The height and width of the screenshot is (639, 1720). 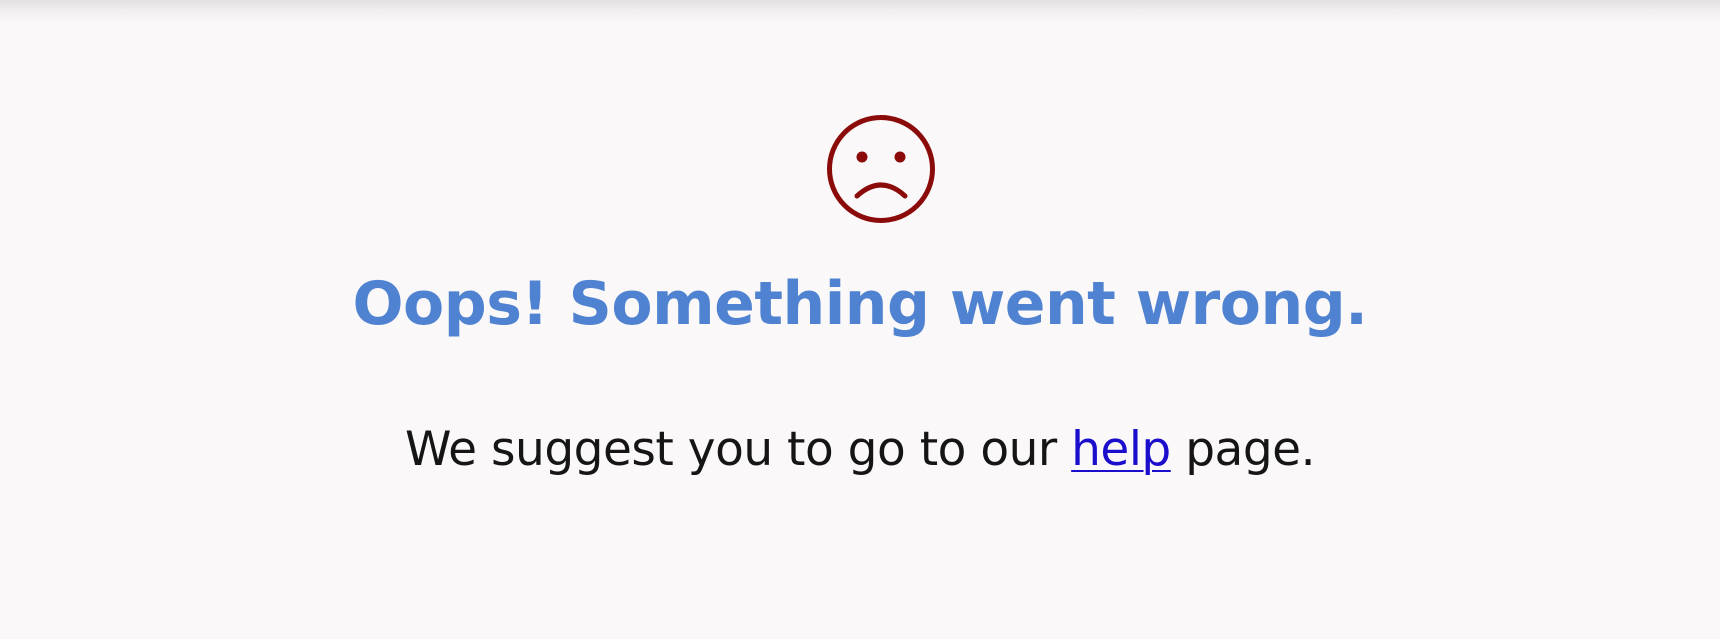 I want to click on sad-face-icon, so click(x=881, y=169).